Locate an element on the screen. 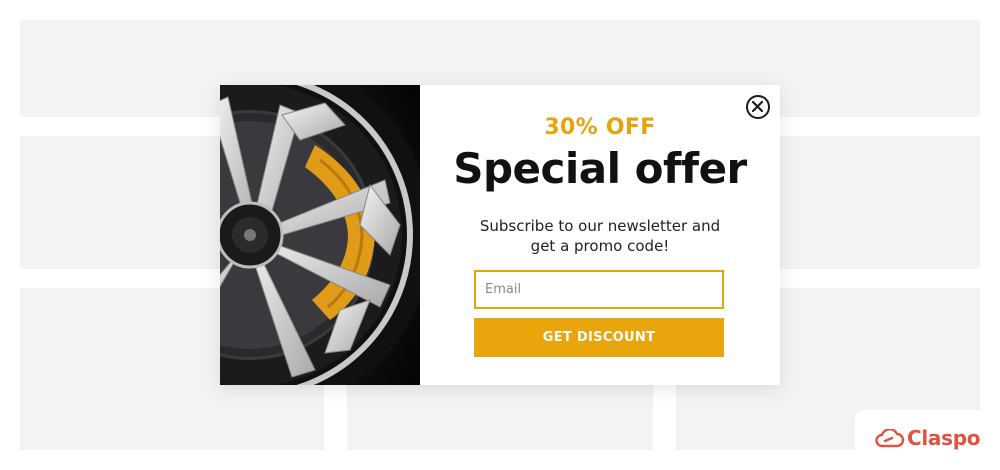  close-icon is located at coordinates (757, 106).